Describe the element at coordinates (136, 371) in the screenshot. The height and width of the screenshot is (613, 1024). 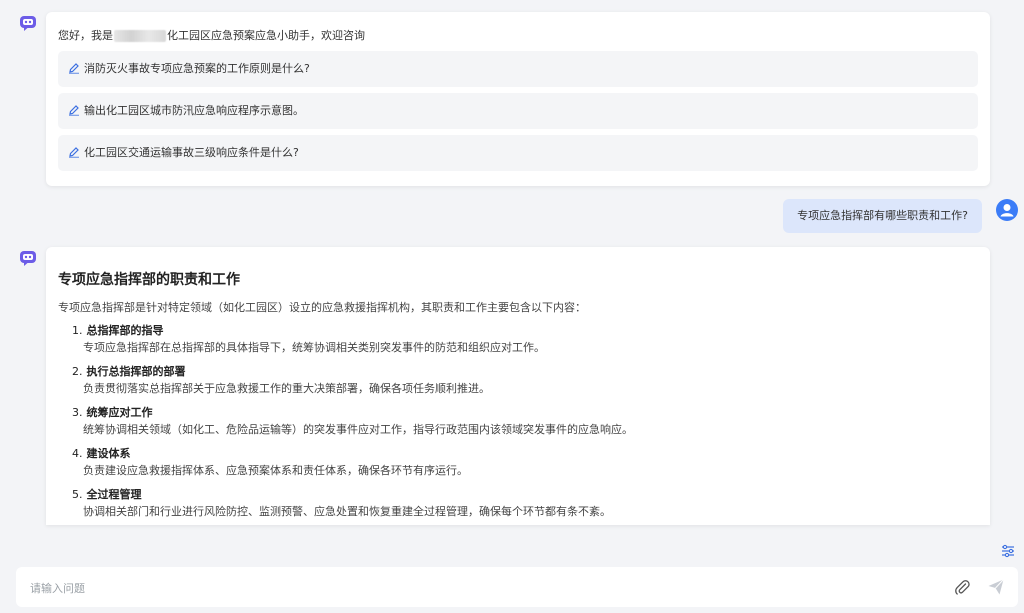
I see `list-item-title: 执行总指挥部的部署` at that location.